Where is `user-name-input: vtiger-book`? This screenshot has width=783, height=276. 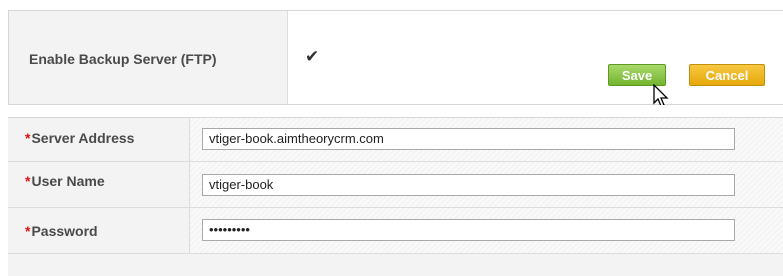
user-name-input: vtiger-book is located at coordinates (468, 185).